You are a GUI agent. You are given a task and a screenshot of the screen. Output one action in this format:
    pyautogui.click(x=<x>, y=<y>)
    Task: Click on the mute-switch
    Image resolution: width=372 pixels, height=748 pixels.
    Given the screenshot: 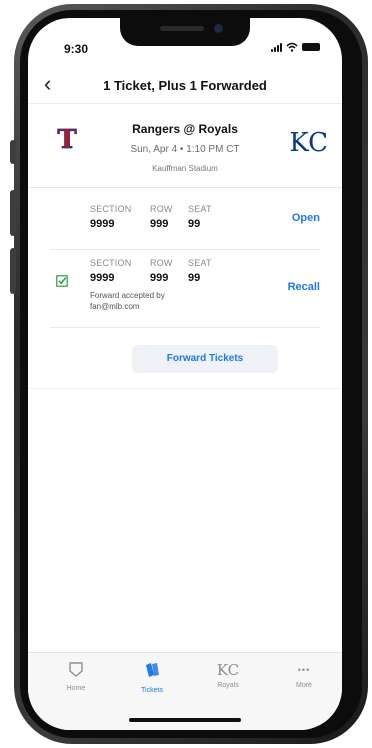 What is the action you would take?
    pyautogui.click(x=13, y=152)
    